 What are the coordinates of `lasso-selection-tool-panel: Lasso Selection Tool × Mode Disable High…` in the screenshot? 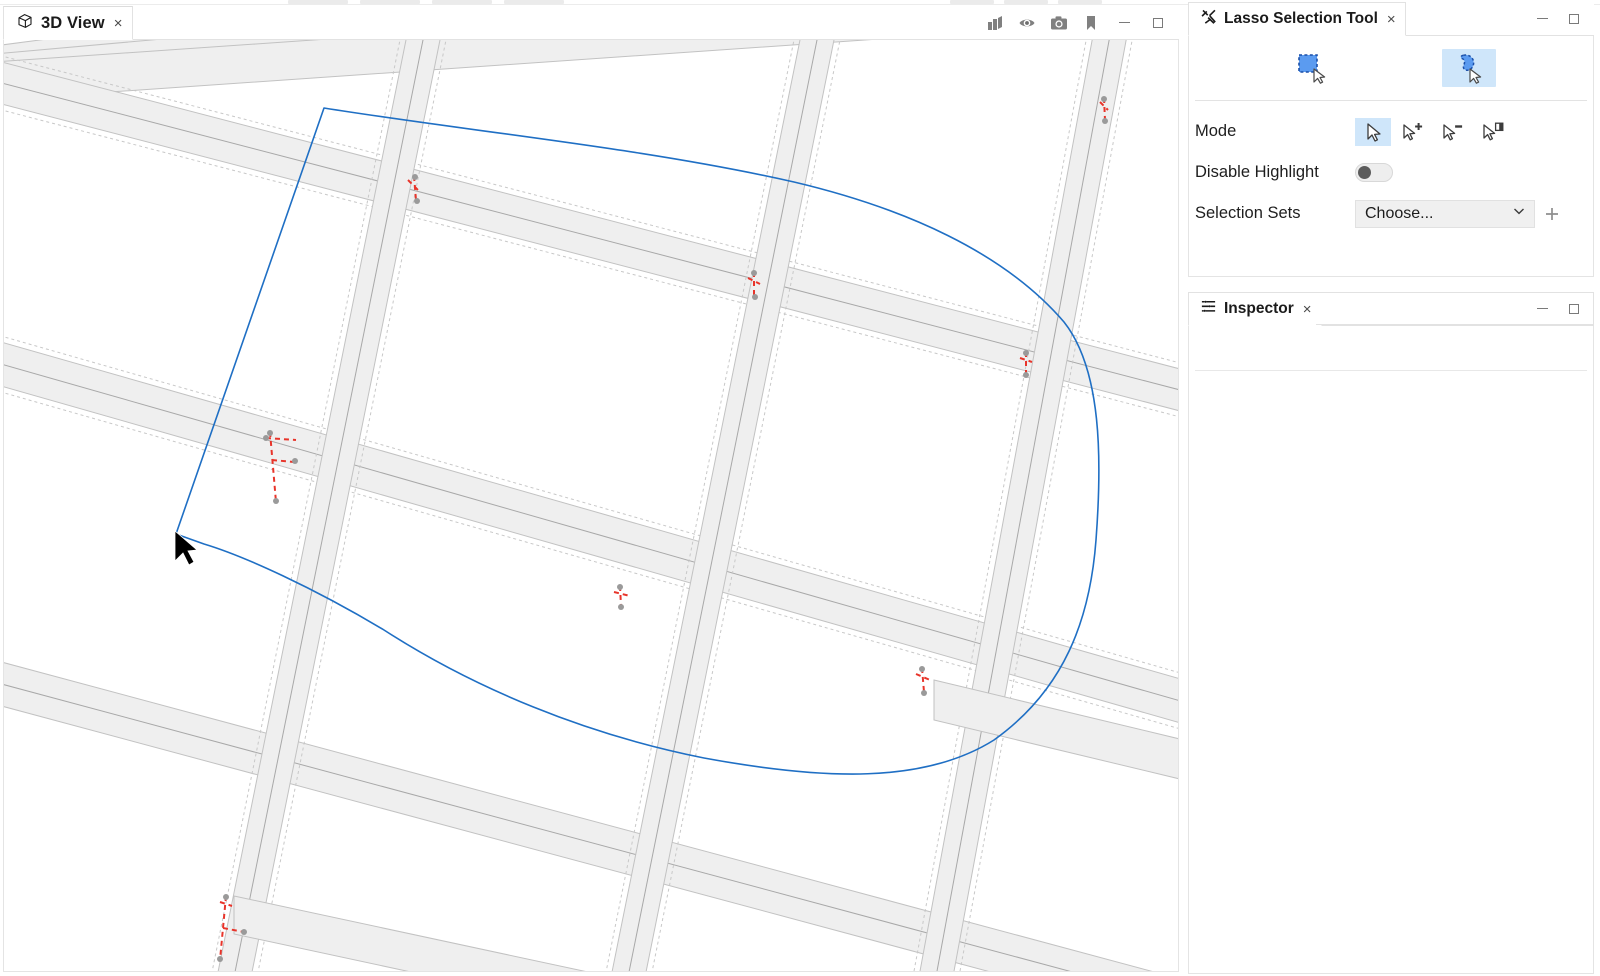 It's located at (1391, 139).